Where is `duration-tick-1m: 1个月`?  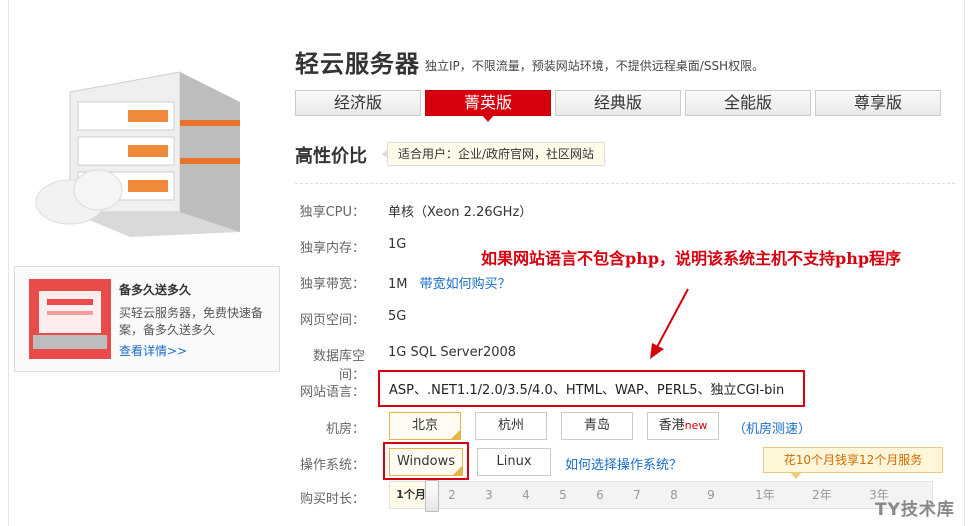
duration-tick-1m: 1个月 is located at coordinates (411, 495).